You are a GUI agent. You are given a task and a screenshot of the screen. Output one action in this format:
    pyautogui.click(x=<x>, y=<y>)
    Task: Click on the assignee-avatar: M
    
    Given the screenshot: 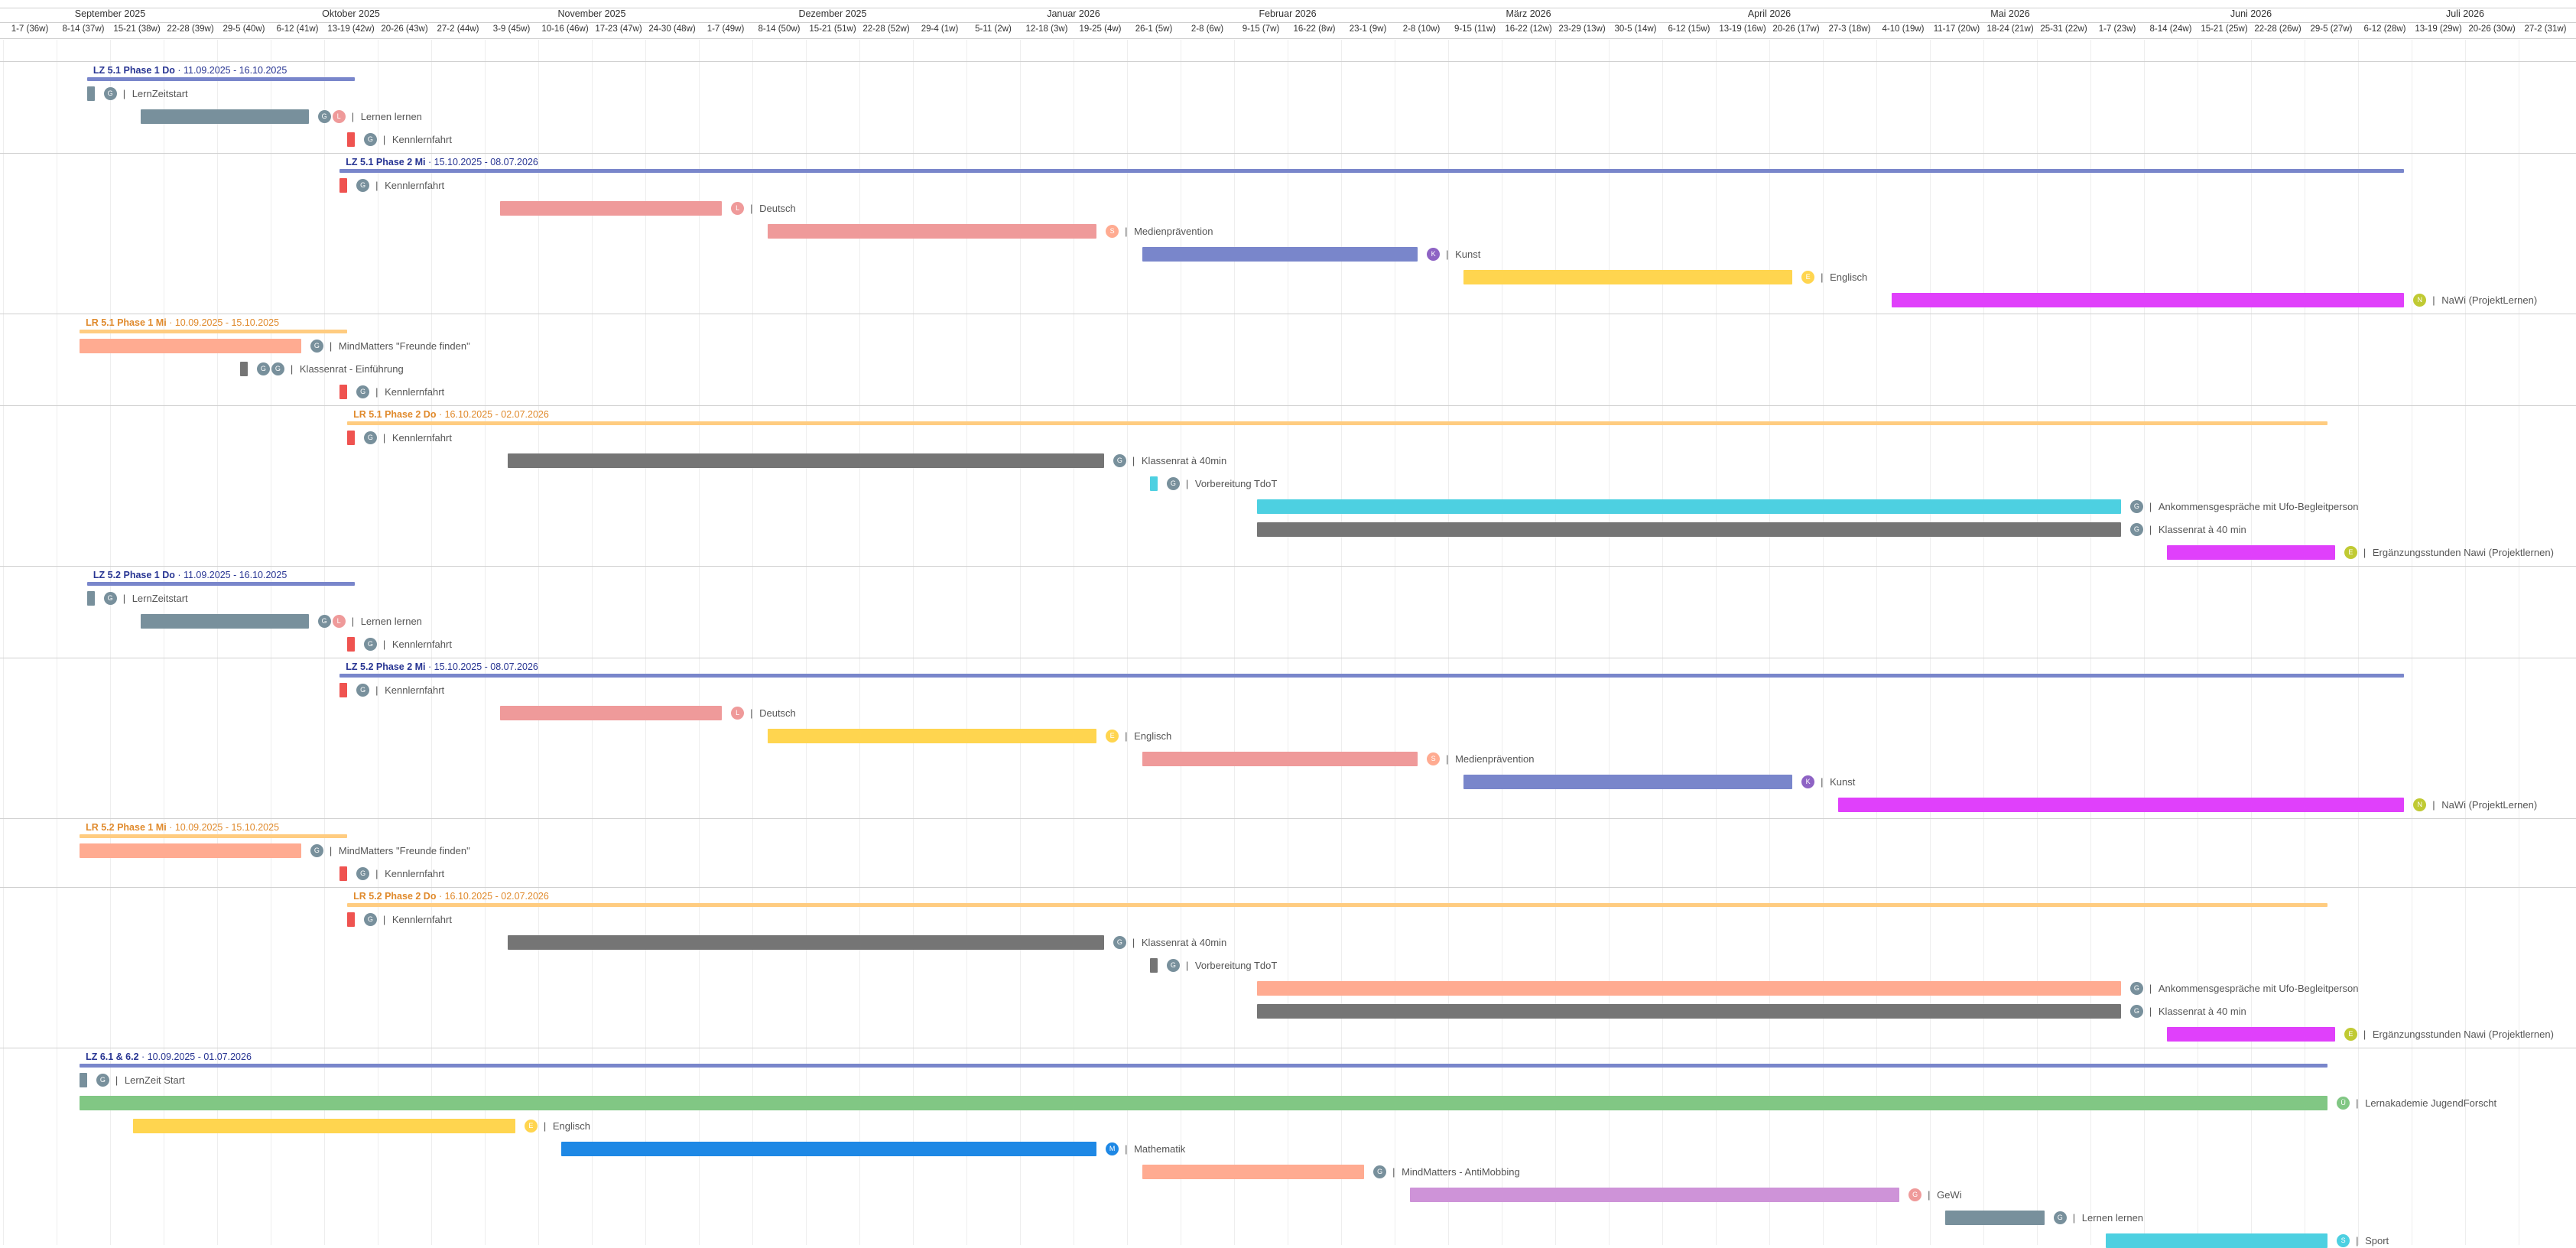 What is the action you would take?
    pyautogui.click(x=1113, y=1148)
    